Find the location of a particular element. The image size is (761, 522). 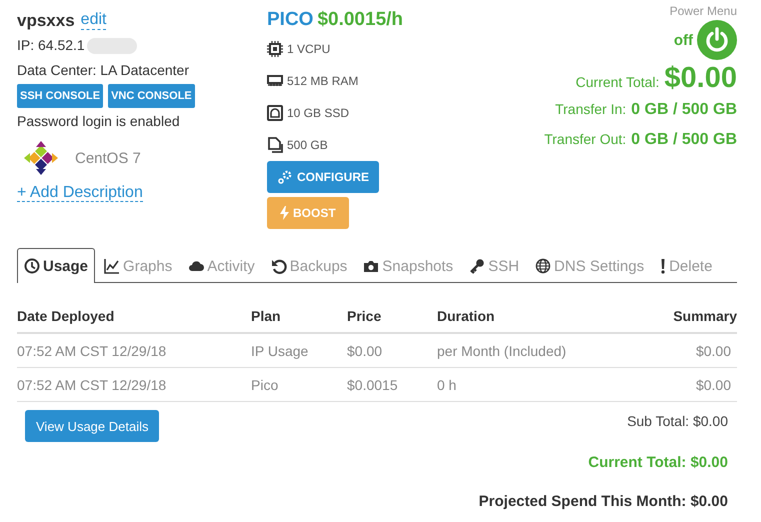

transfer-label: Transfer Out: is located at coordinates (585, 139).